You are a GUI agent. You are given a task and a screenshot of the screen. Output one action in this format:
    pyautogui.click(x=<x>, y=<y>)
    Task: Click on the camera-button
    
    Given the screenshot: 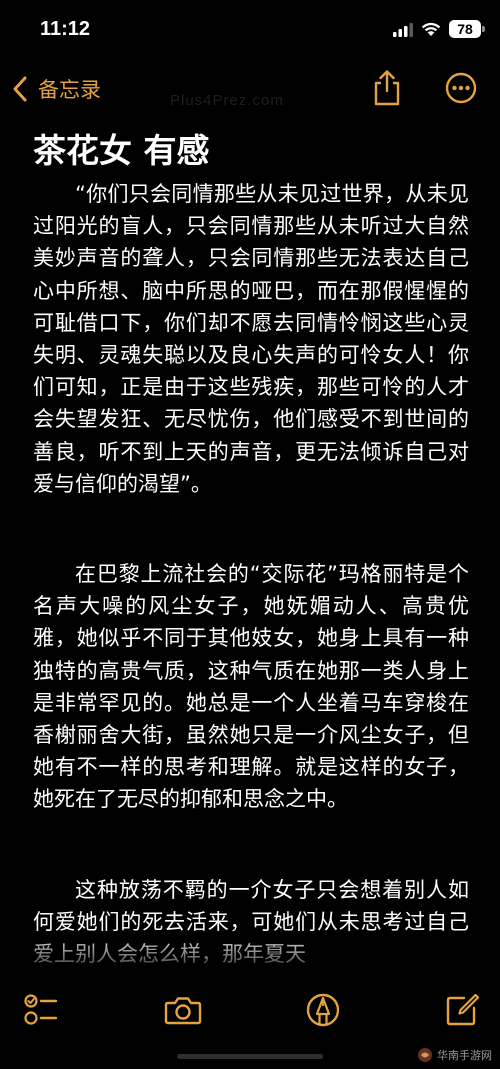 What is the action you would take?
    pyautogui.click(x=183, y=1010)
    